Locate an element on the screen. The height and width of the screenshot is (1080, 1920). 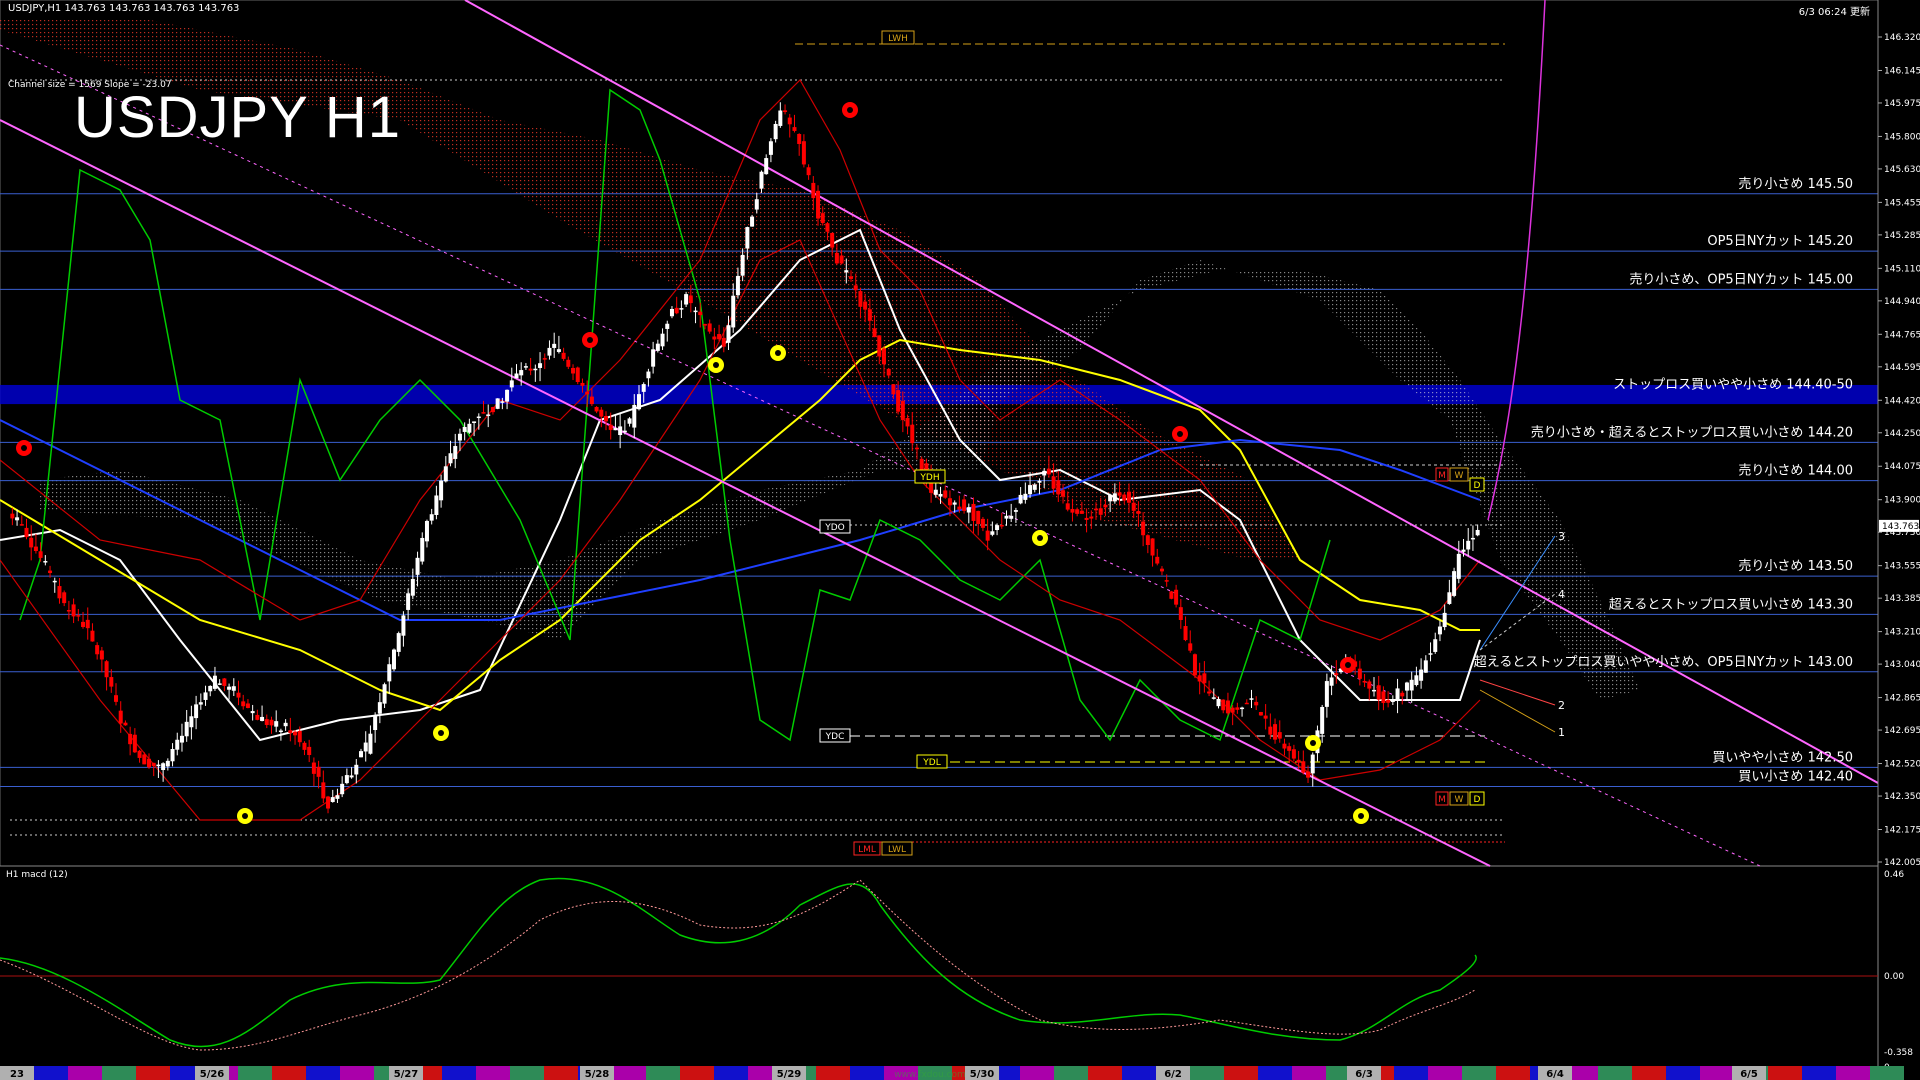
date-label: 5/28 is located at coordinates (597, 1074).